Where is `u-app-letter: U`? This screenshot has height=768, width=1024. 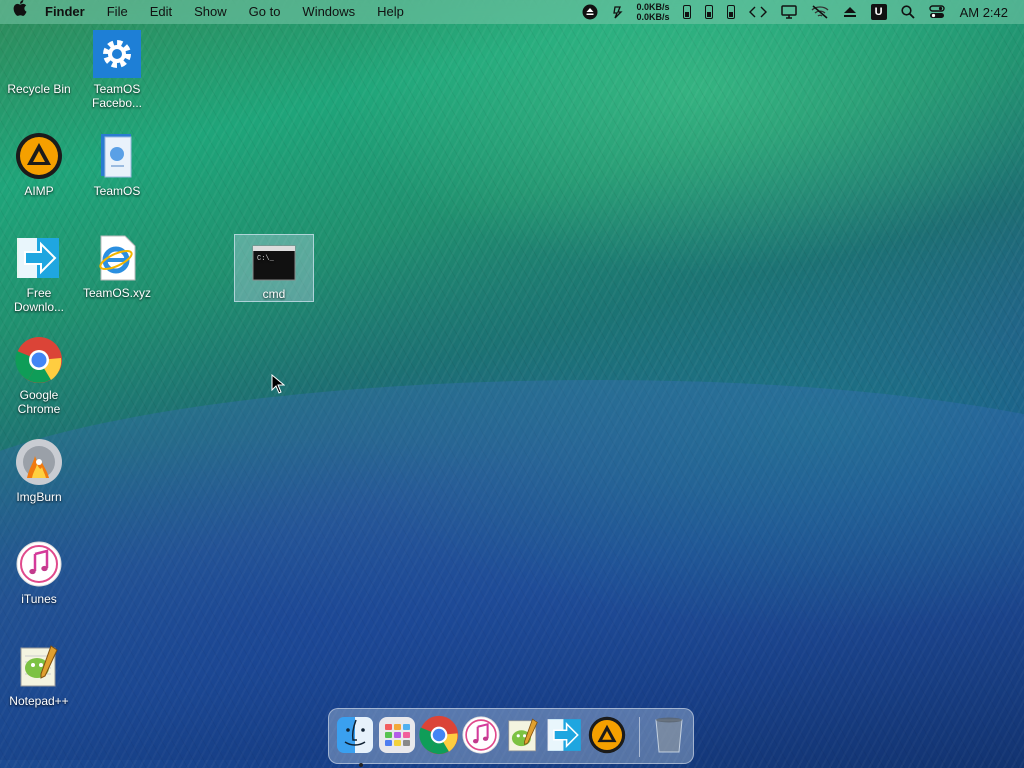
u-app-letter: U is located at coordinates (878, 12).